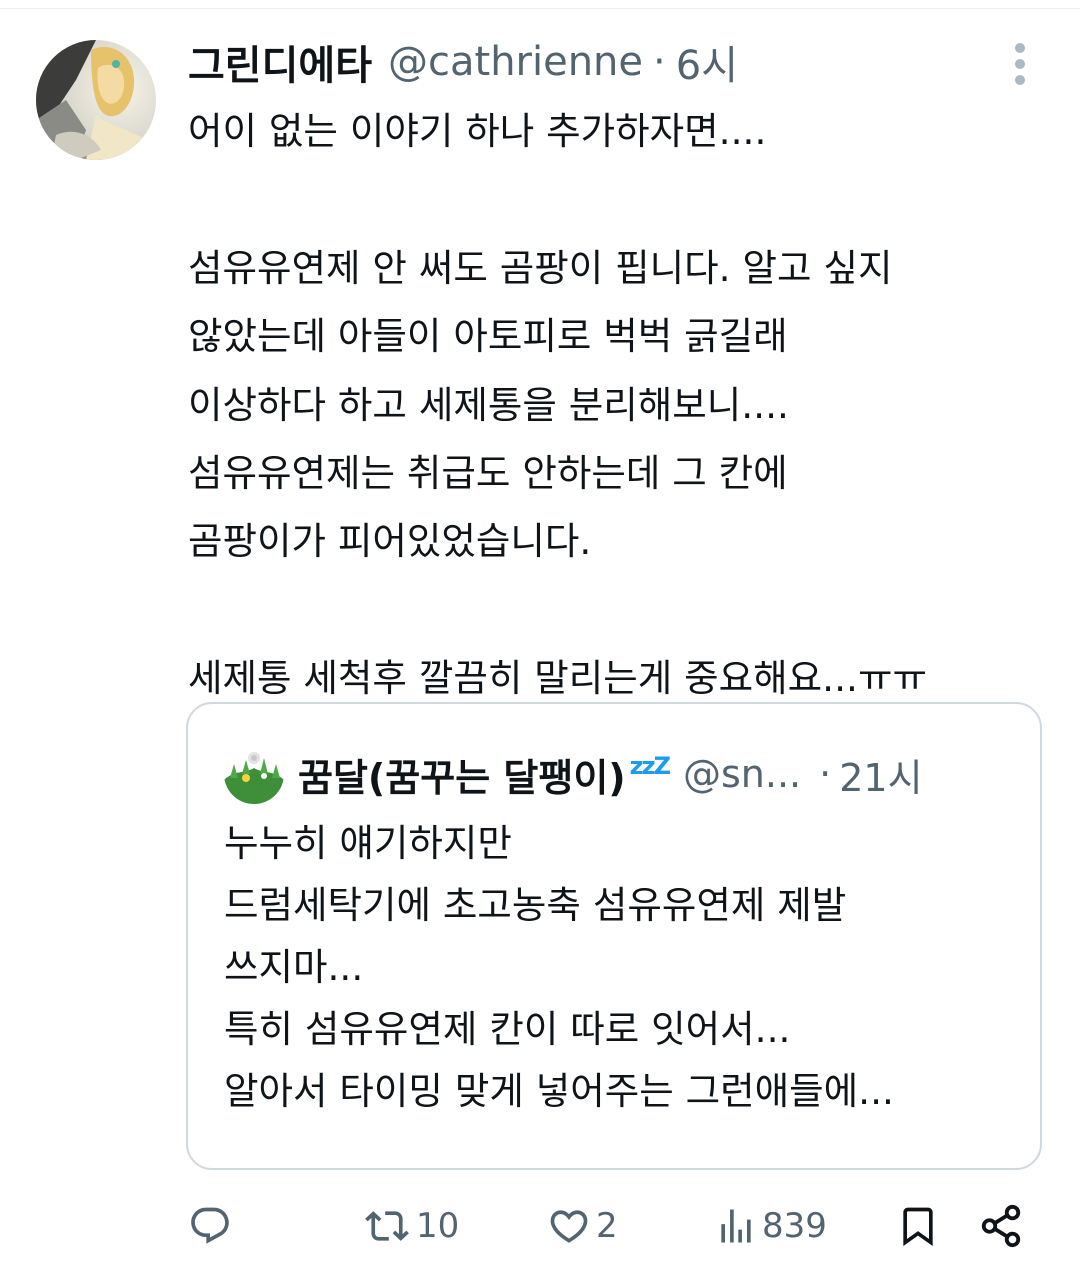 This screenshot has width=1080, height=1263. I want to click on sleeping-emoji-icon: zzZ, so click(650, 766).